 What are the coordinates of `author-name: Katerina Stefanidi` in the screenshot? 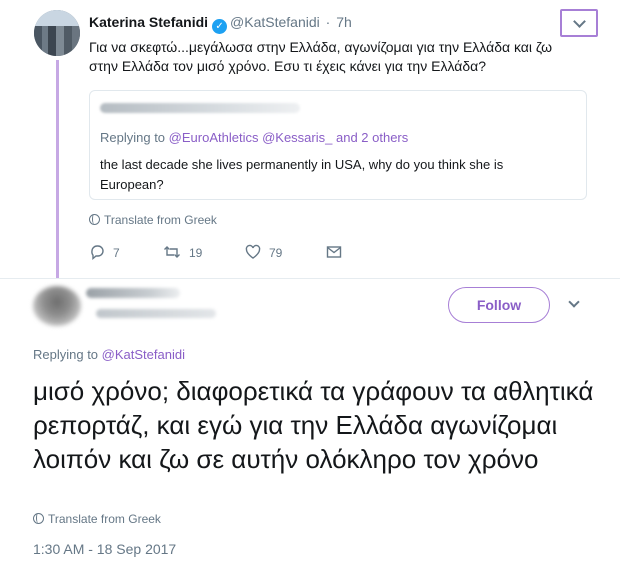 It's located at (148, 22).